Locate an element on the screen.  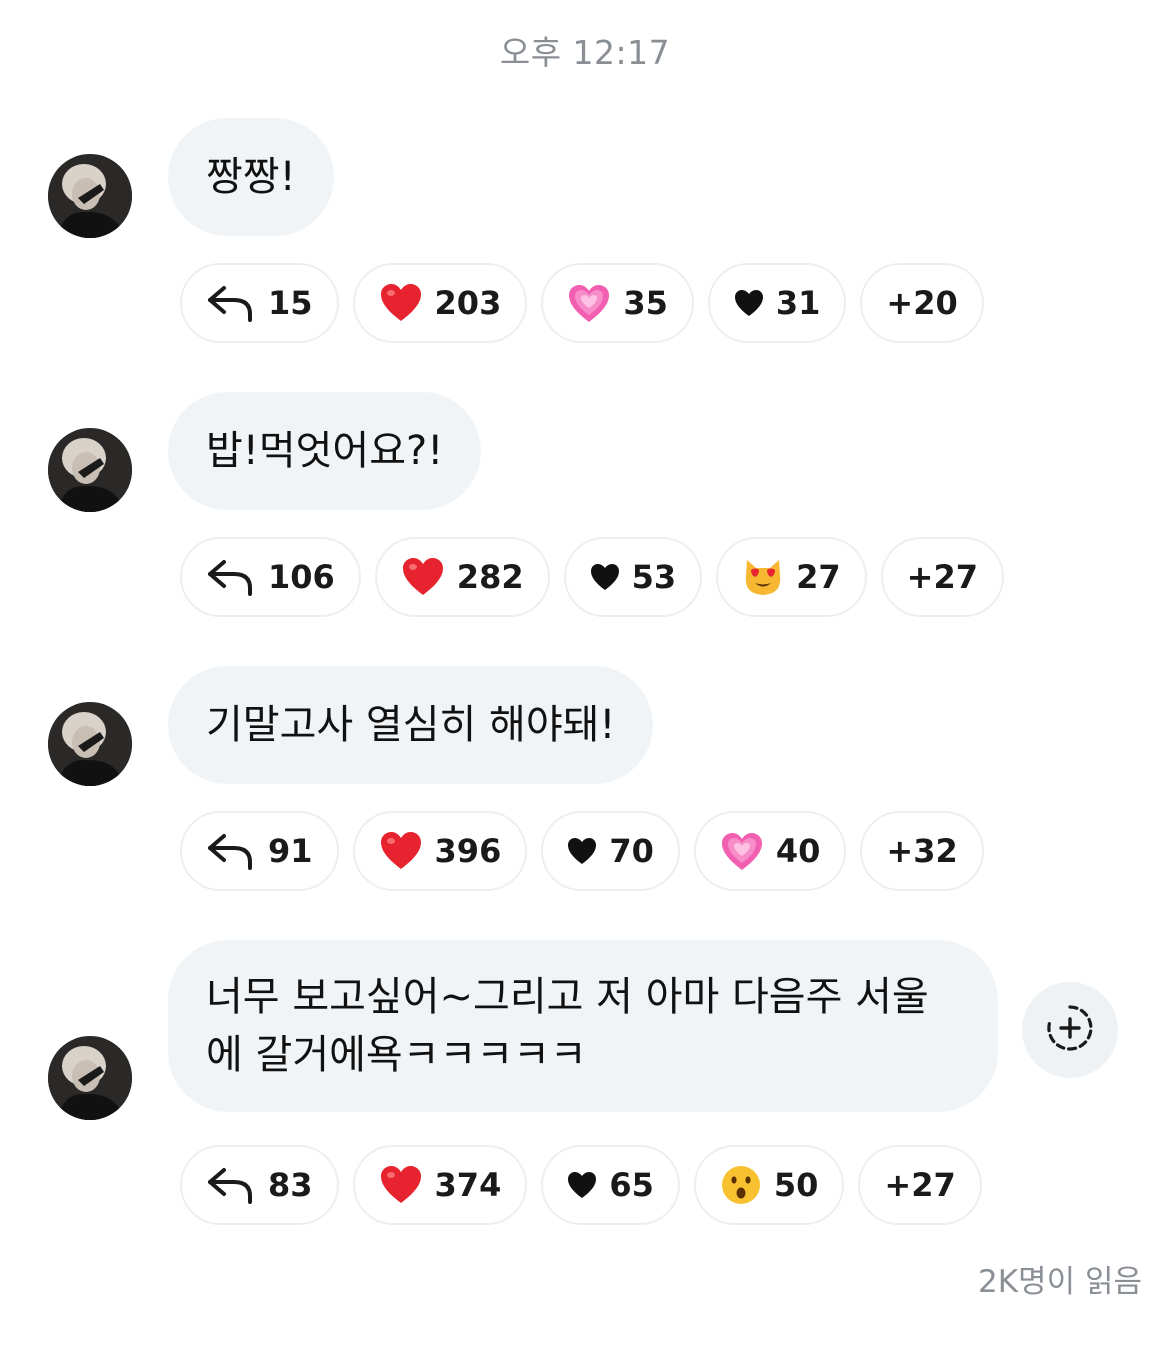
reaction-chip: 31 is located at coordinates (777, 303).